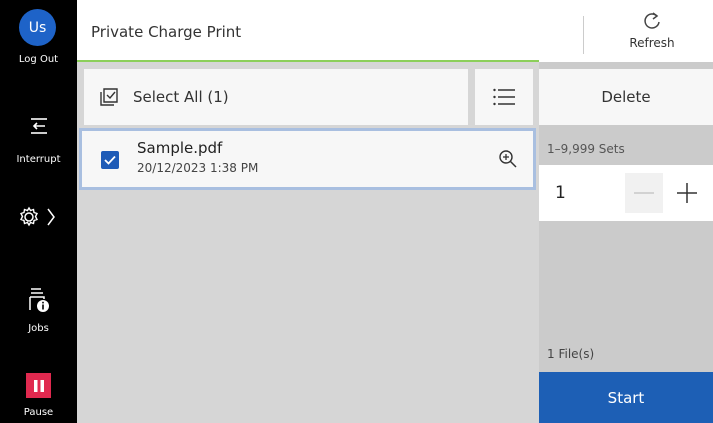 The width and height of the screenshot is (713, 423). I want to click on select-all-button: Select All (1), so click(276, 97).